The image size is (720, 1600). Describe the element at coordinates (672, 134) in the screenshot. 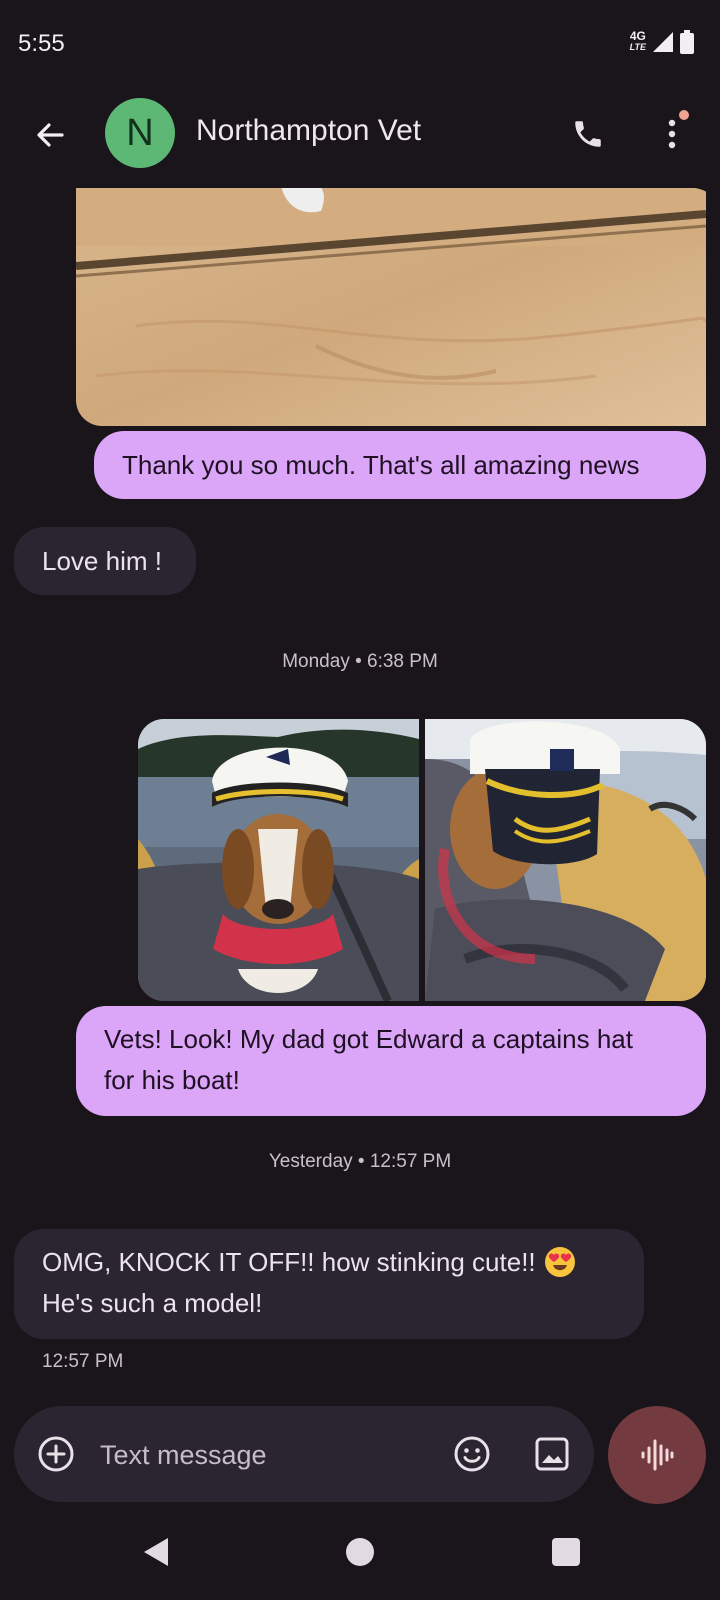

I see `more-vertical-icon` at that location.